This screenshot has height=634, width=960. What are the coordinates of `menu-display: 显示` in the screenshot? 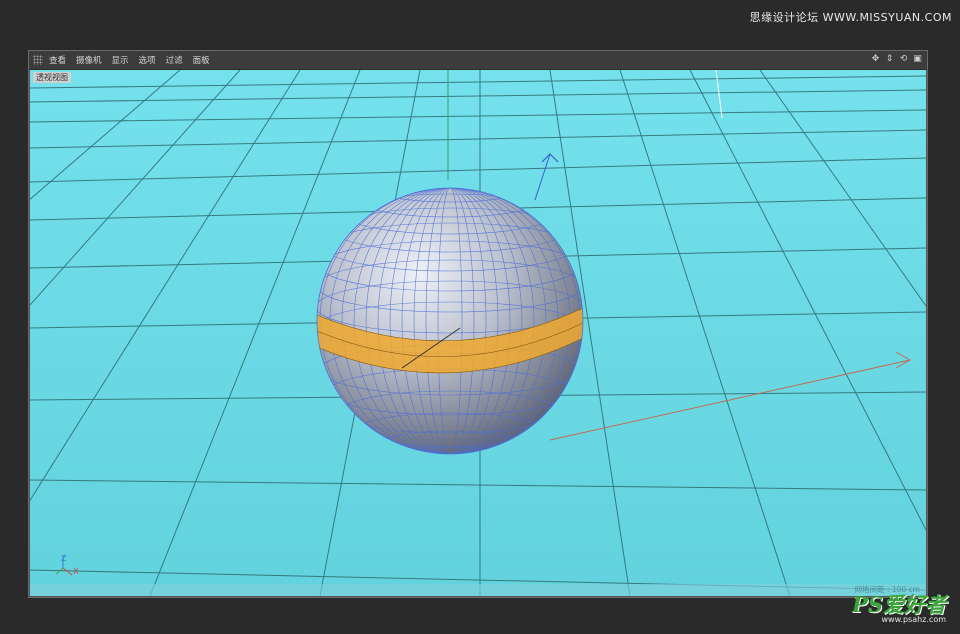 It's located at (120, 60).